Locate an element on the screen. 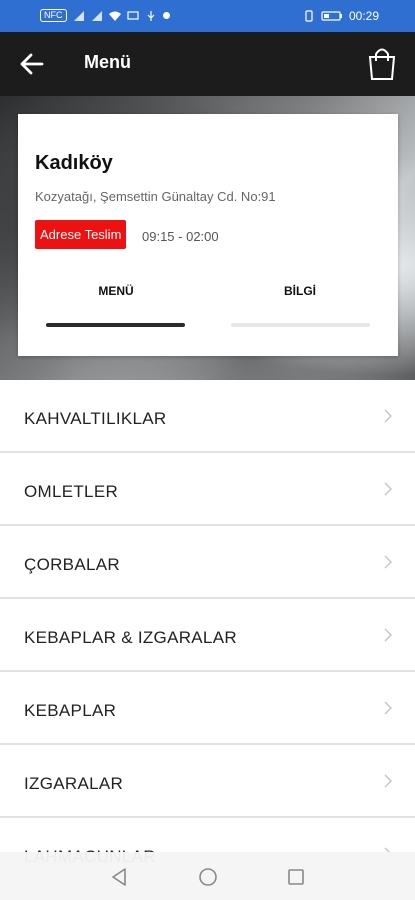 The image size is (415, 900). tab-info-indicator is located at coordinates (300, 325).